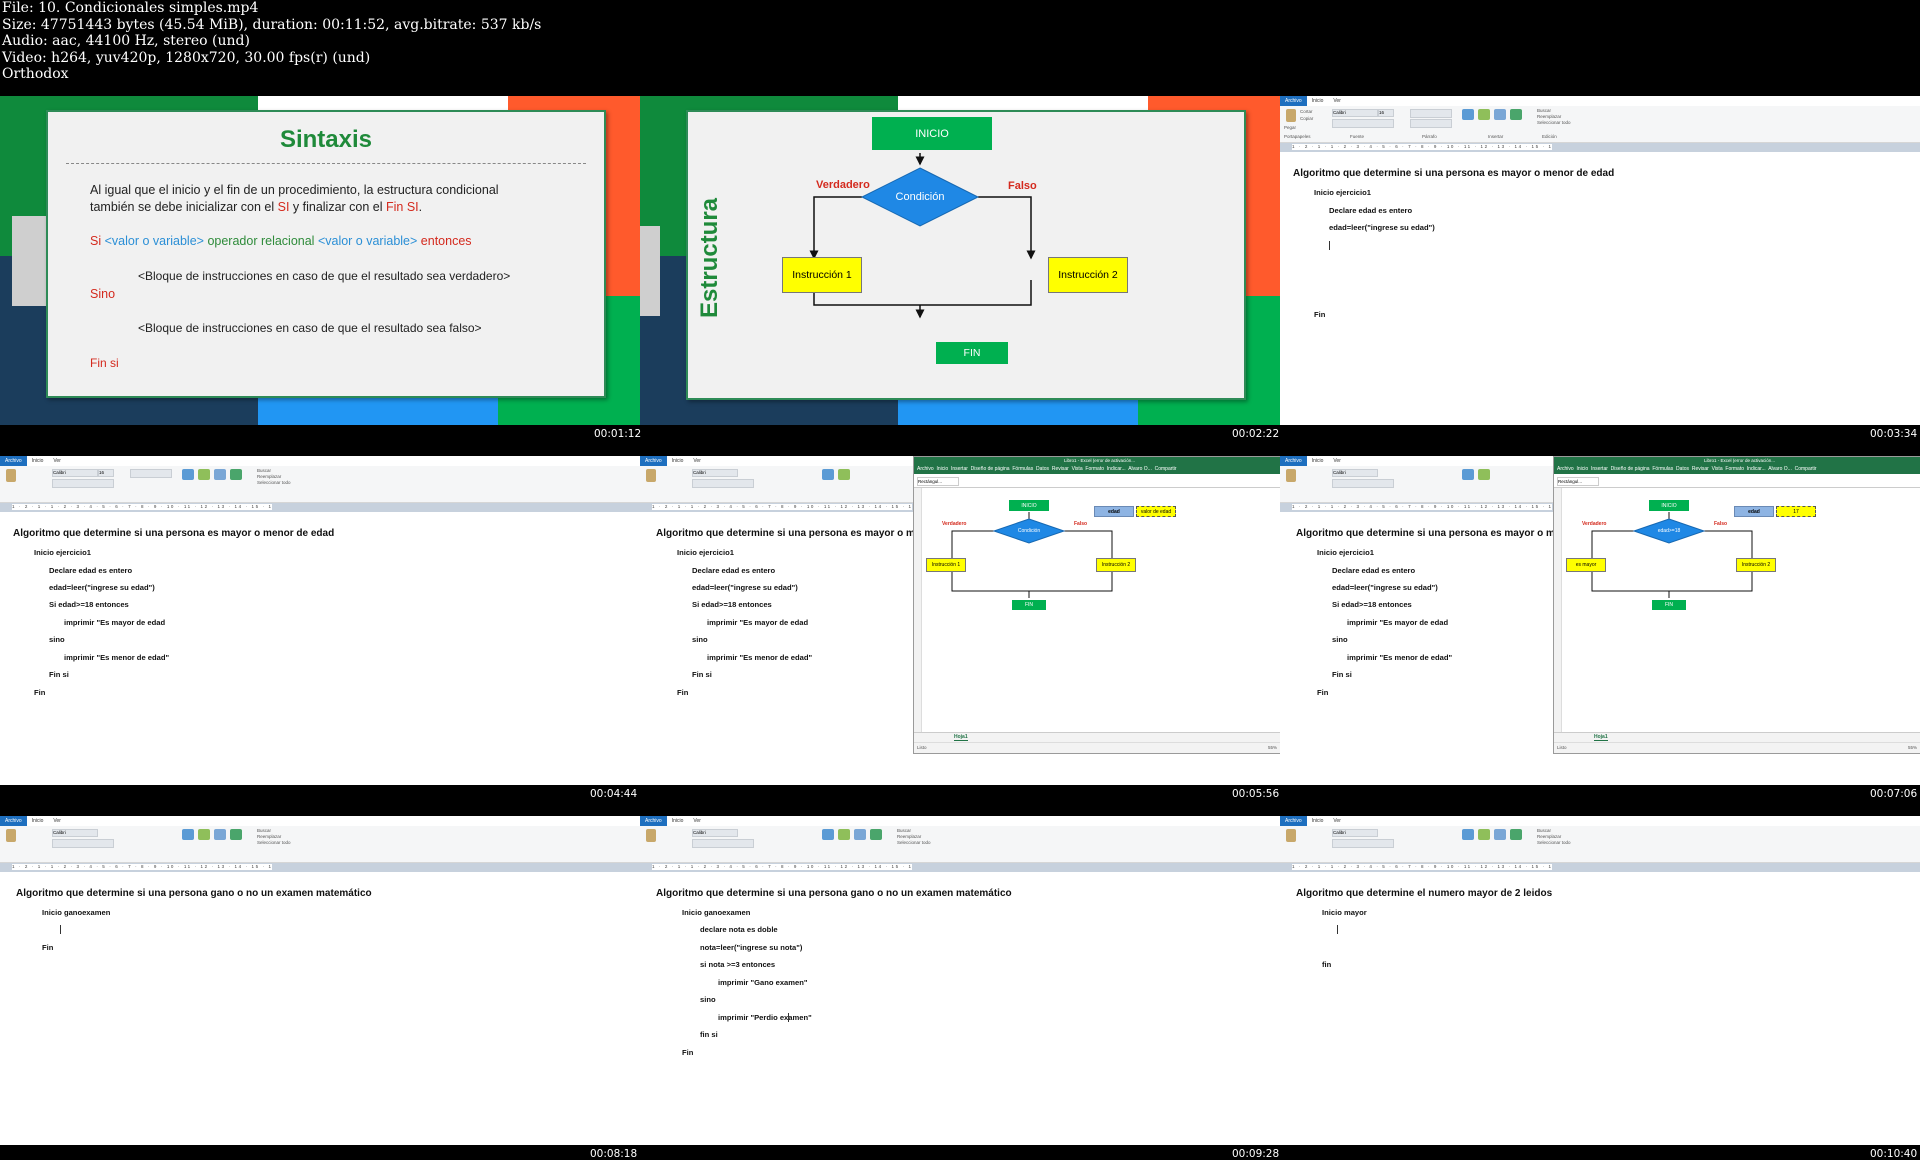 Image resolution: width=1920 pixels, height=1160 pixels. I want to click on copy-label: Copiar, so click(1306, 118).